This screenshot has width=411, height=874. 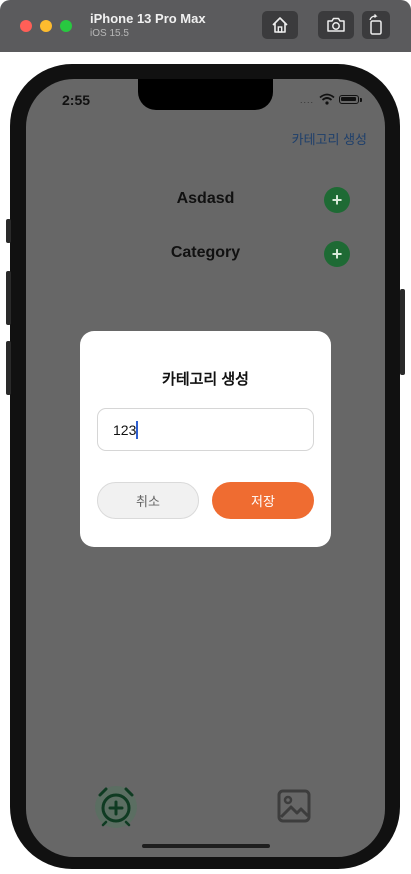 I want to click on os-version: iOS 15.5, so click(x=109, y=33).